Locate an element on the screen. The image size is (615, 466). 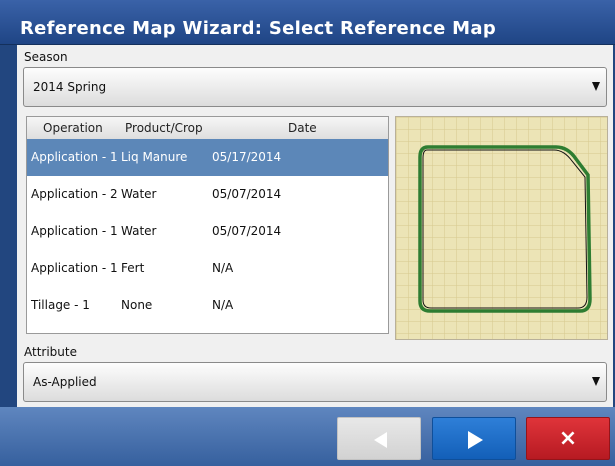
next-button is located at coordinates (474, 438).